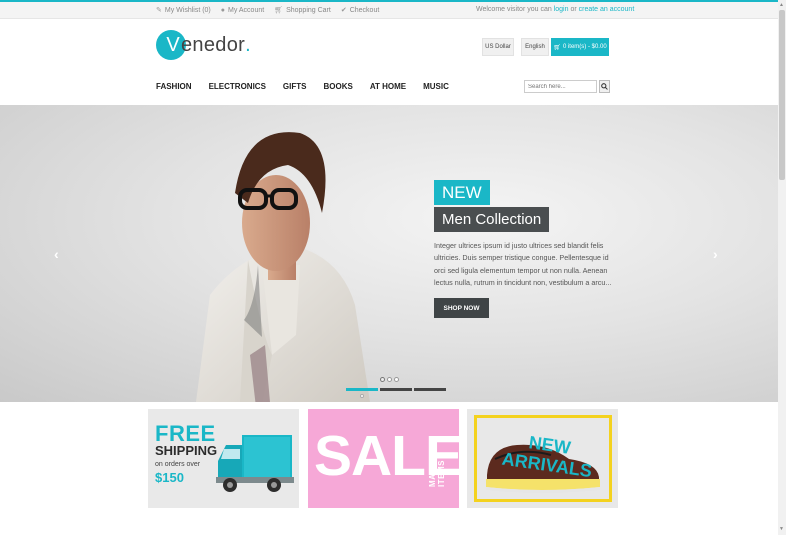 This screenshot has height=535, width=786. I want to click on scrollbar-thumb, so click(782, 95).